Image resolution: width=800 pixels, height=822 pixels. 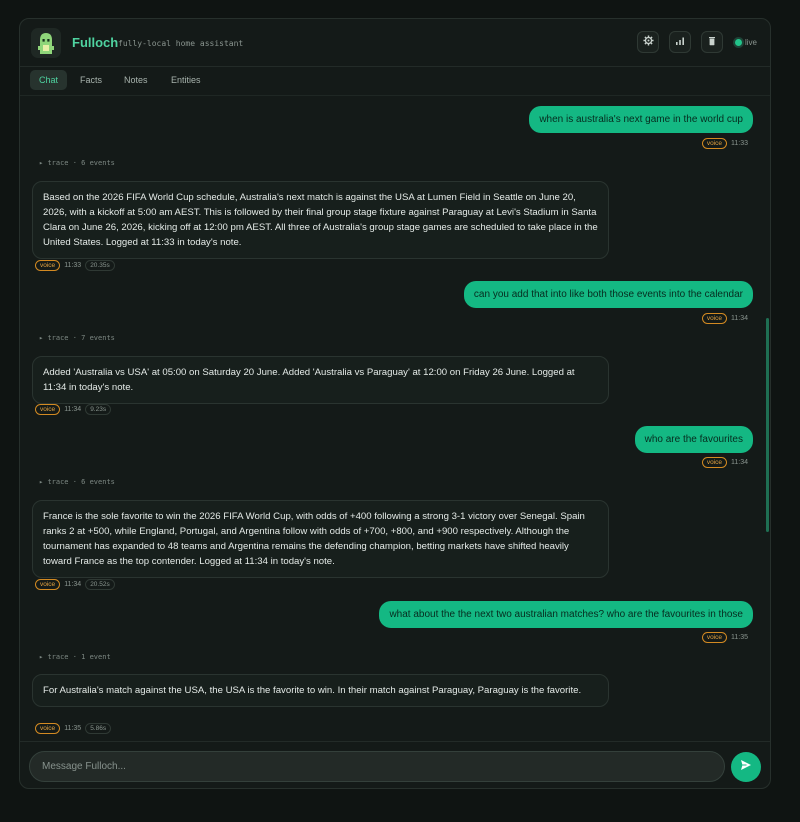 I want to click on message-meta: voice 11:34 20.52s, so click(x=75, y=584).